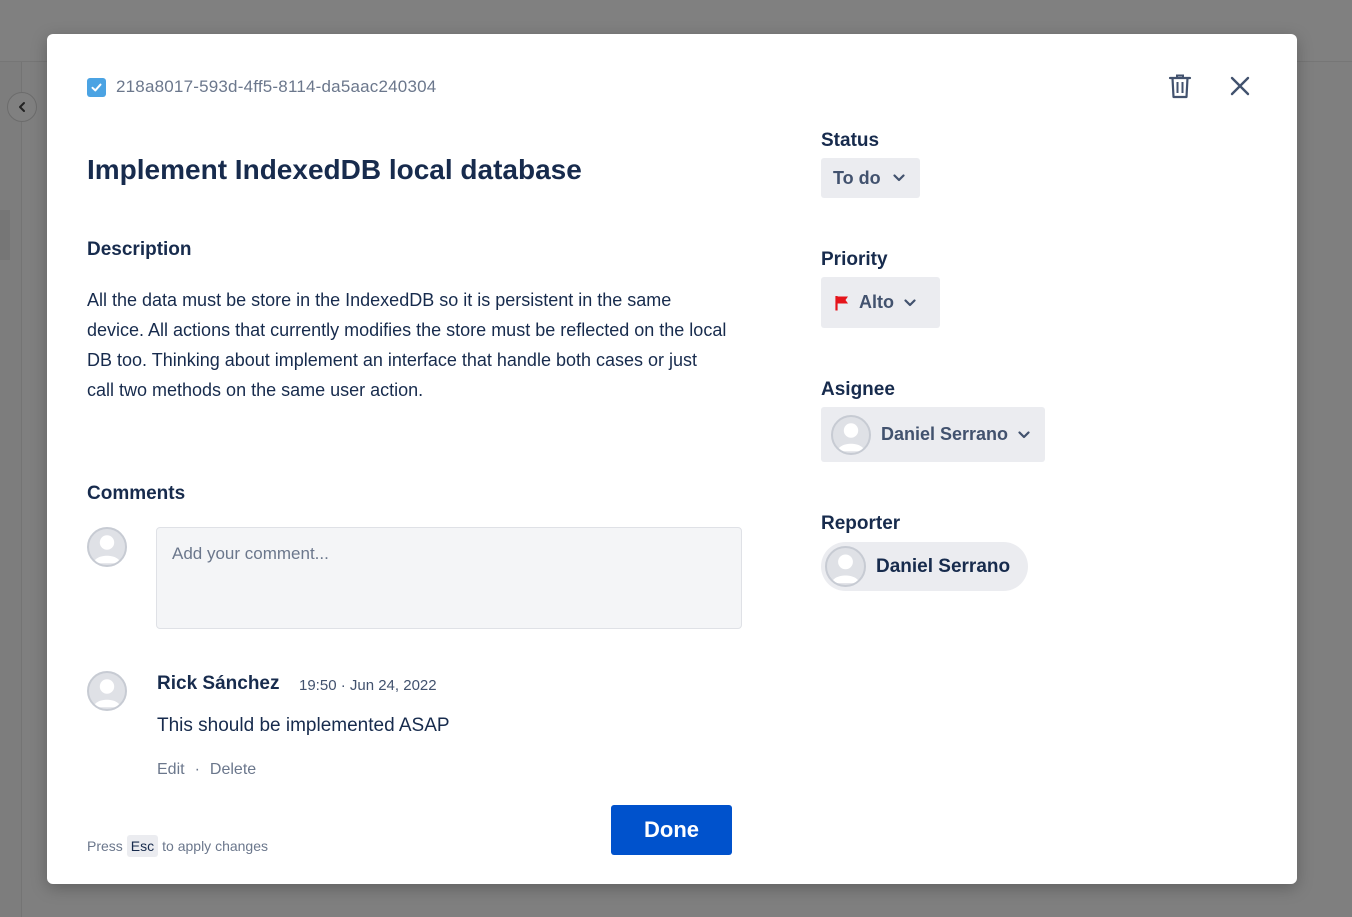  I want to click on flag-icon, so click(842, 303).